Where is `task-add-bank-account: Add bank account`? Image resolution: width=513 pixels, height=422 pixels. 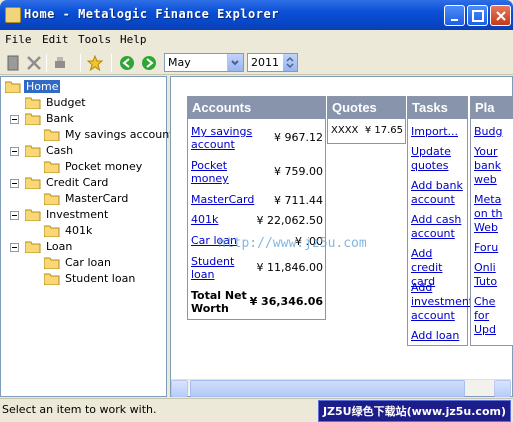
task-add-bank-account: Add bank account is located at coordinates (439, 193).